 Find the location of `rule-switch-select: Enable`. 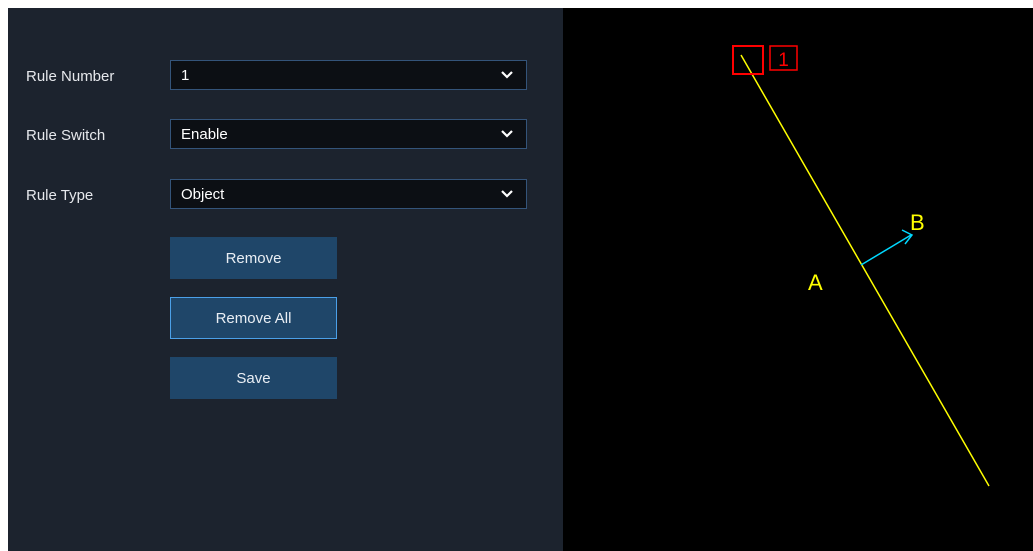

rule-switch-select: Enable is located at coordinates (348, 134).